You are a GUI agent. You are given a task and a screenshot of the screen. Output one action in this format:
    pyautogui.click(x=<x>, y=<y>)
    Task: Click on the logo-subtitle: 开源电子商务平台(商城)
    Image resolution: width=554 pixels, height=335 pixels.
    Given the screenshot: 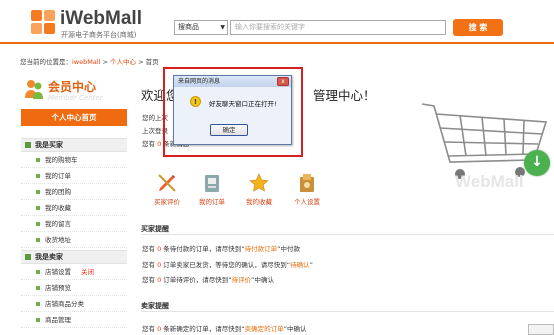 What is the action you would take?
    pyautogui.click(x=99, y=35)
    